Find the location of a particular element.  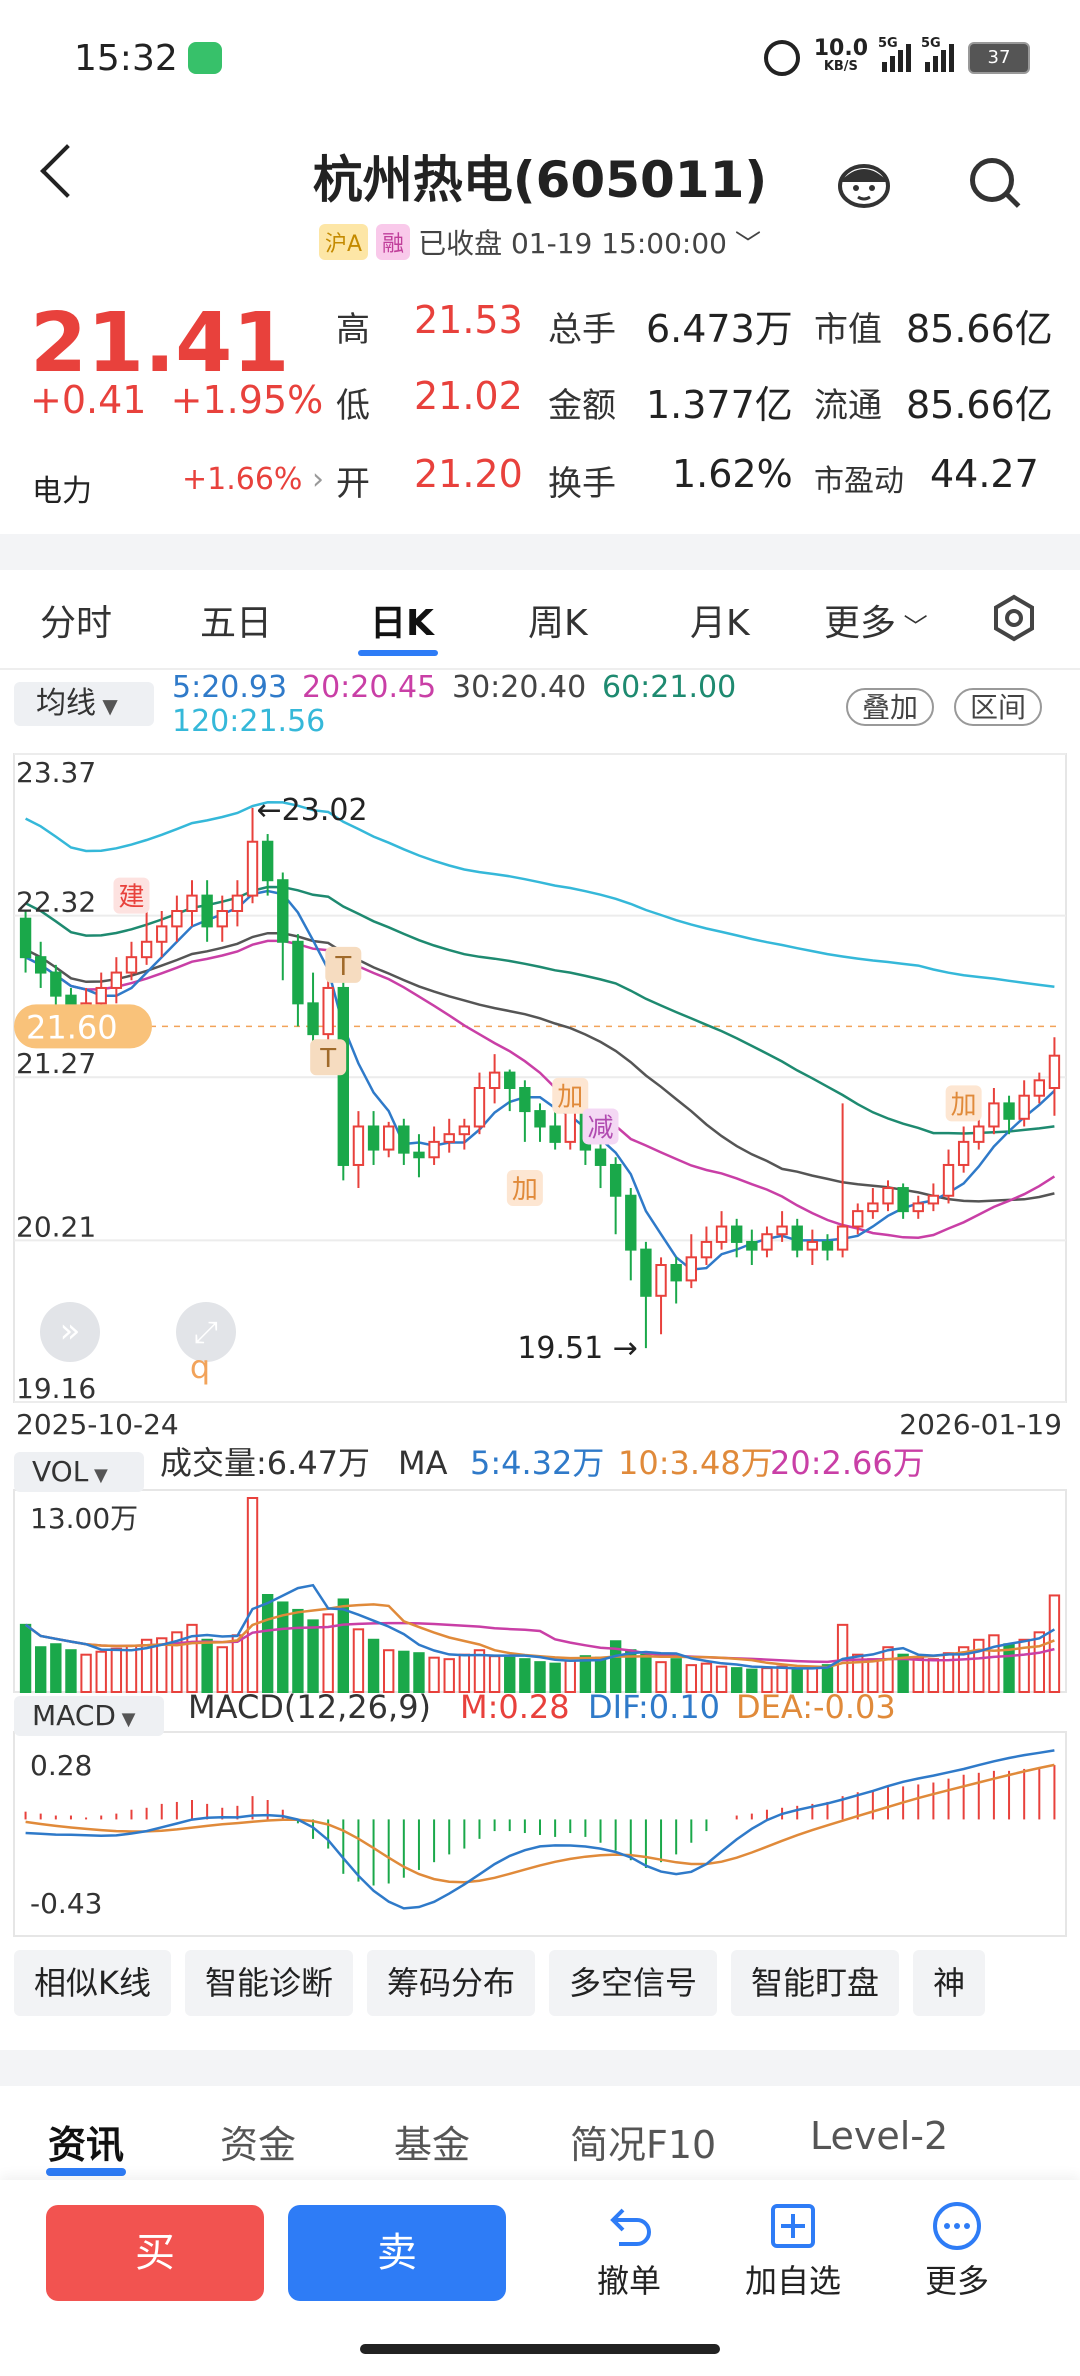

change-percent: +1.95% is located at coordinates (247, 400).